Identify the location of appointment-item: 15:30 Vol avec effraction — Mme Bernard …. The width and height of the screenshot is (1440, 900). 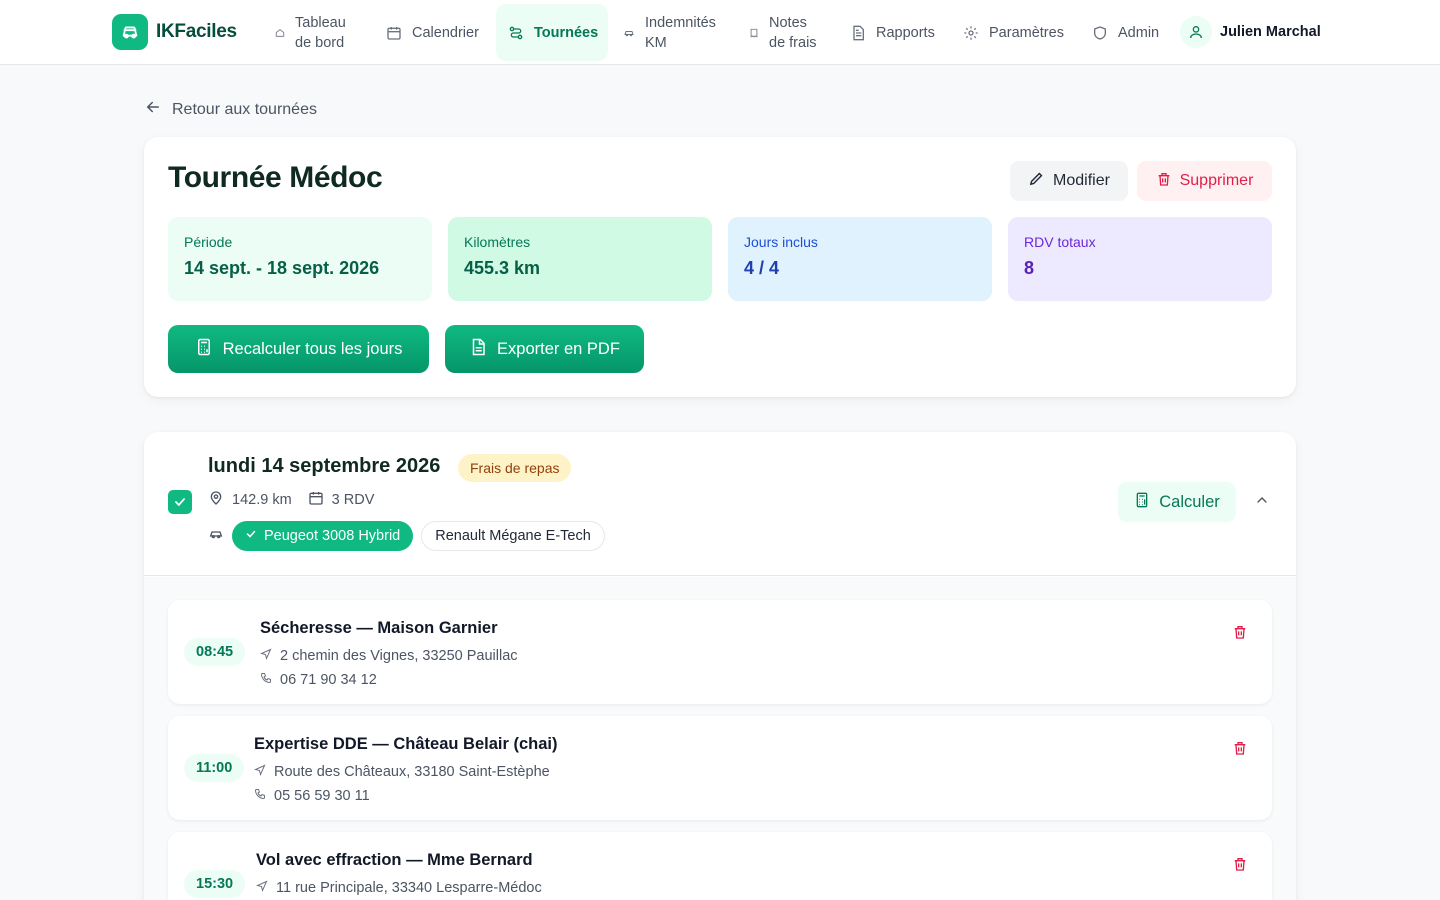
(720, 866).